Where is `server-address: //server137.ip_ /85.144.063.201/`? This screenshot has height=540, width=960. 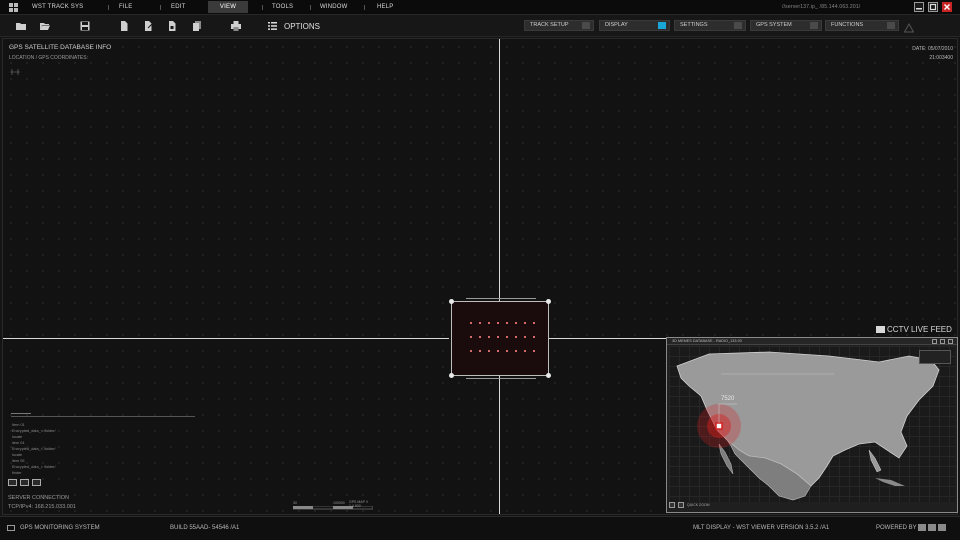 server-address: //server137.ip_ /85.144.063.201/ is located at coordinates (821, 7).